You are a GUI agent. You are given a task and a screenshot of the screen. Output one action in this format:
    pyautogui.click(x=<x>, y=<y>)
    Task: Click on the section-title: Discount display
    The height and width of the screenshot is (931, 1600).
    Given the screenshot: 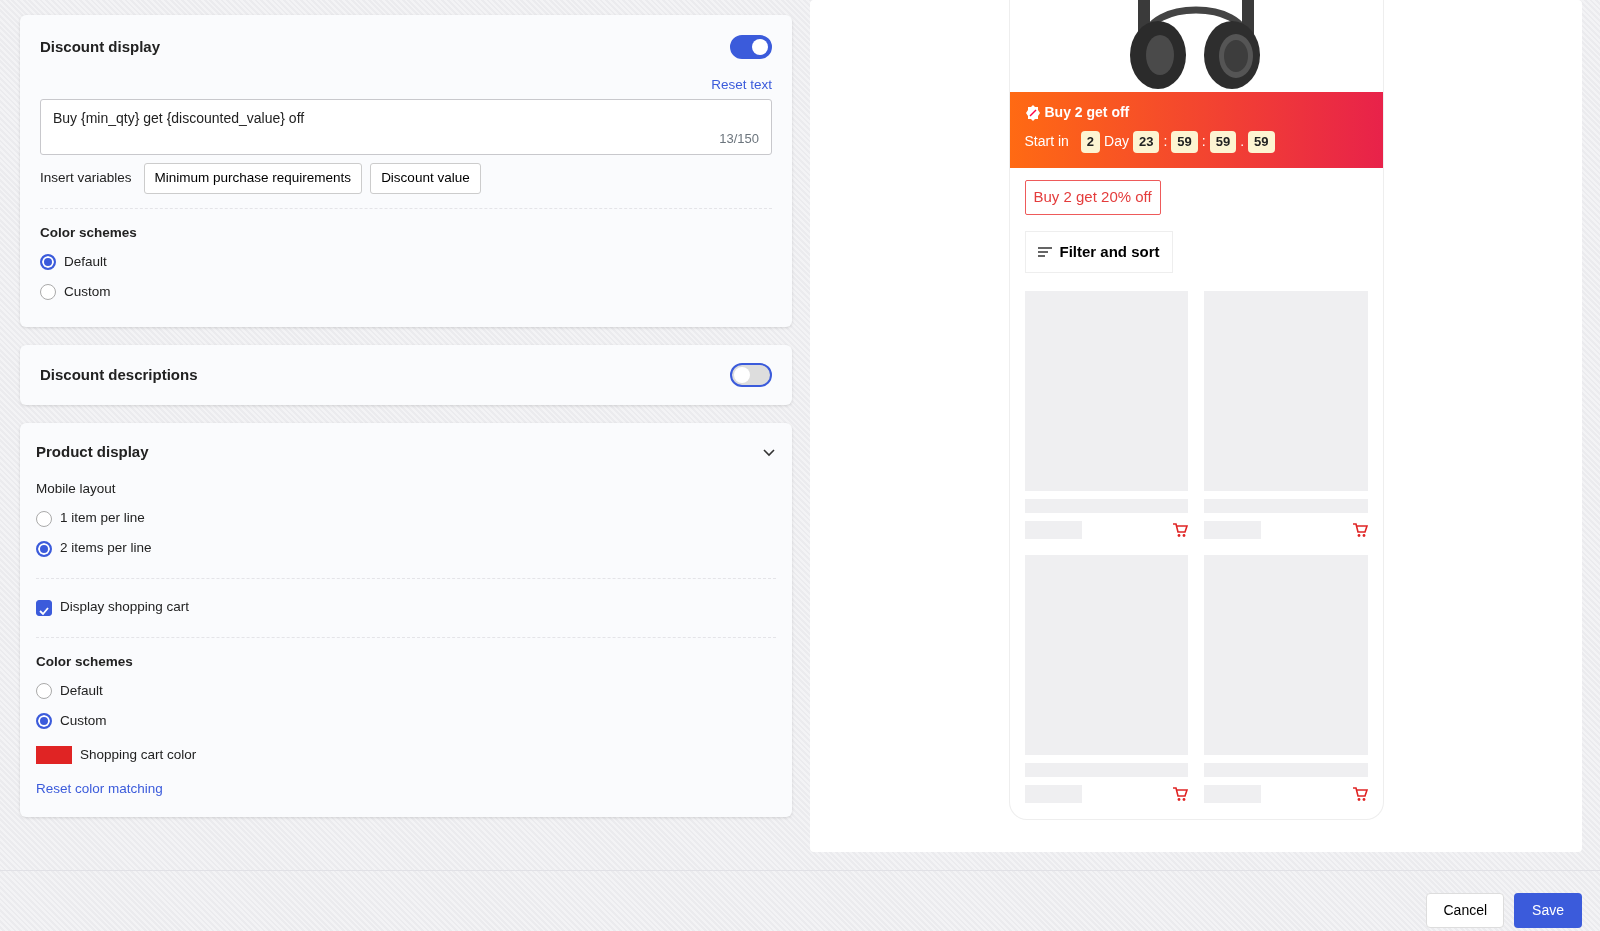 What is the action you would take?
    pyautogui.click(x=100, y=46)
    